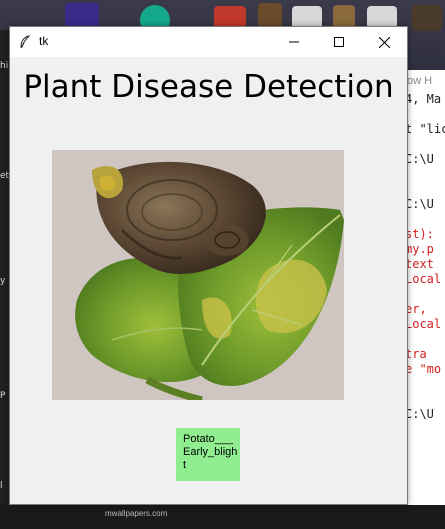 This screenshot has width=445, height=529. I want to click on minimize-icon, so click(294, 42).